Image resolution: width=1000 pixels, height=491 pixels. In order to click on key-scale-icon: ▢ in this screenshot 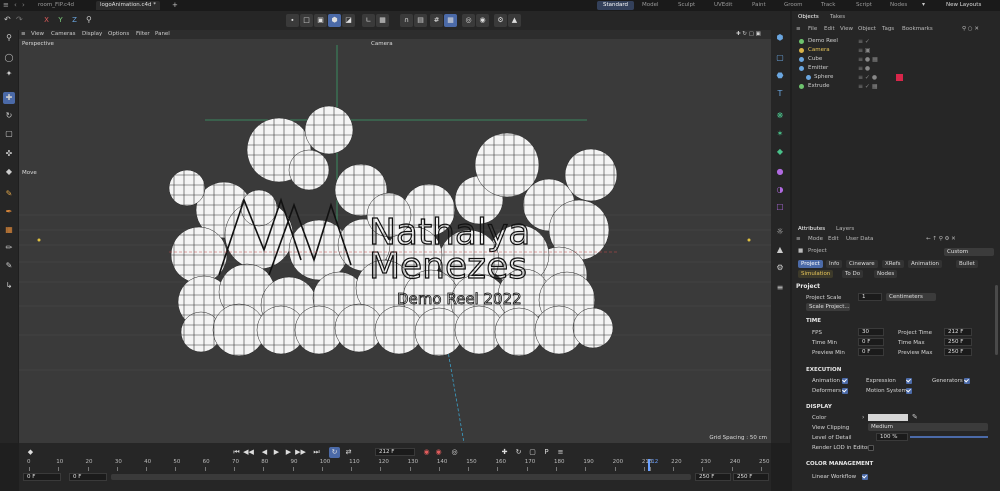, I will do `click(532, 452)`.